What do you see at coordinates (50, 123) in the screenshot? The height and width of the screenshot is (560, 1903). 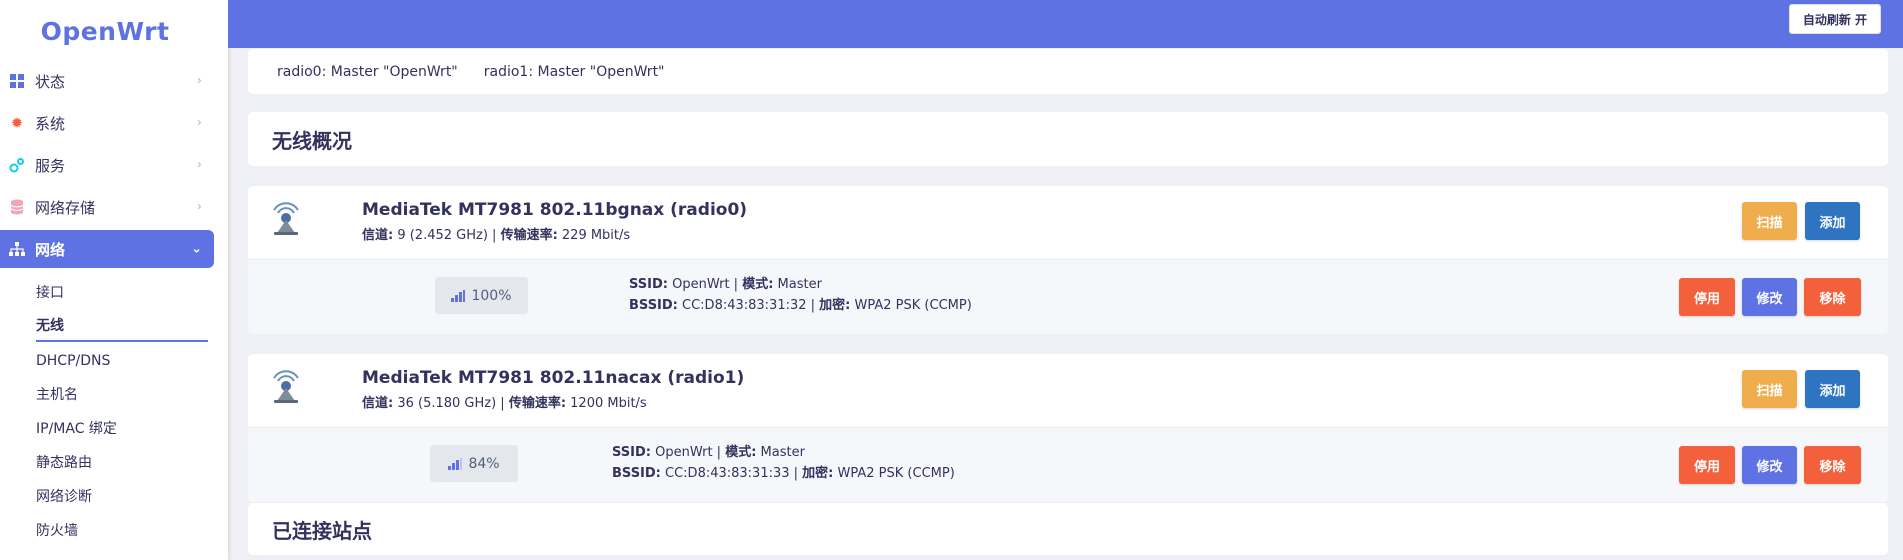 I see `sidebar-item-label: 系统` at bounding box center [50, 123].